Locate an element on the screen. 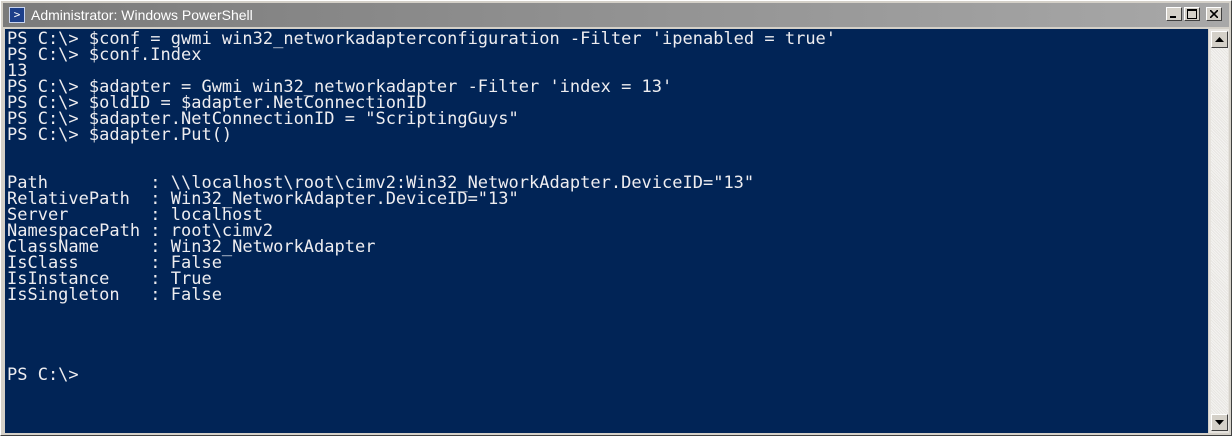  console-line: PS C:\> $conf.Index is located at coordinates (104, 55).